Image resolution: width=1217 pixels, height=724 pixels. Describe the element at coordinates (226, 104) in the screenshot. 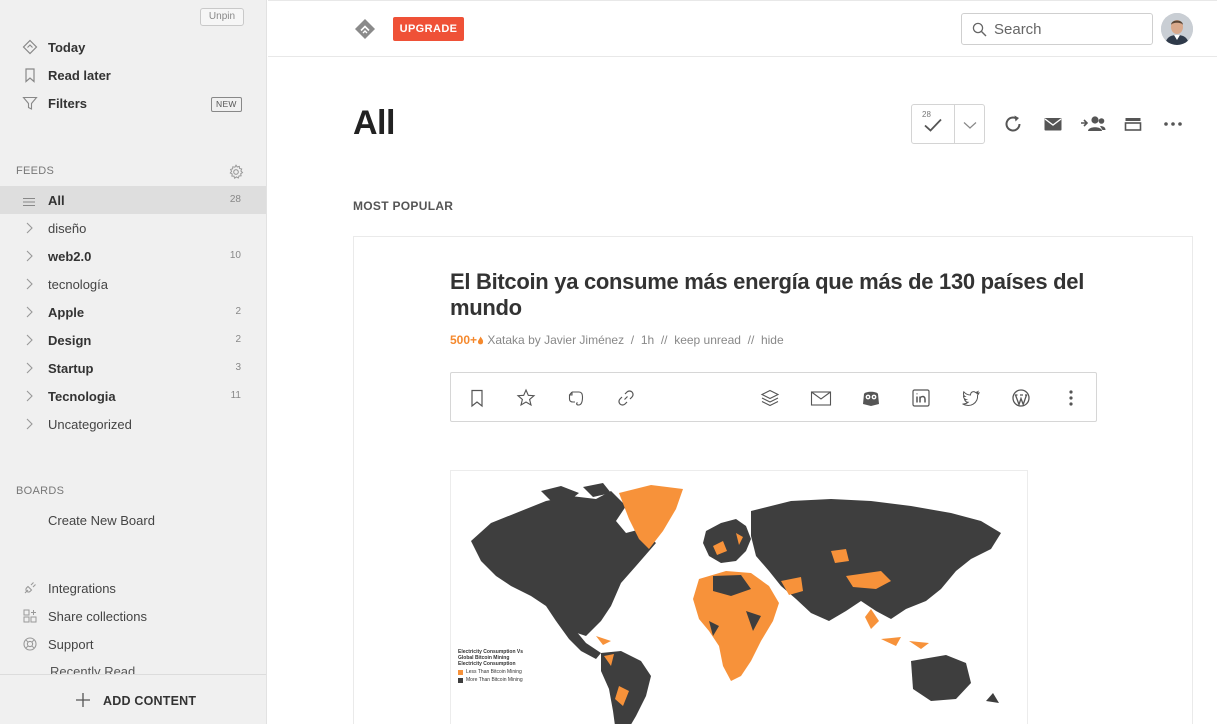

I see `new-badge: NEW` at that location.